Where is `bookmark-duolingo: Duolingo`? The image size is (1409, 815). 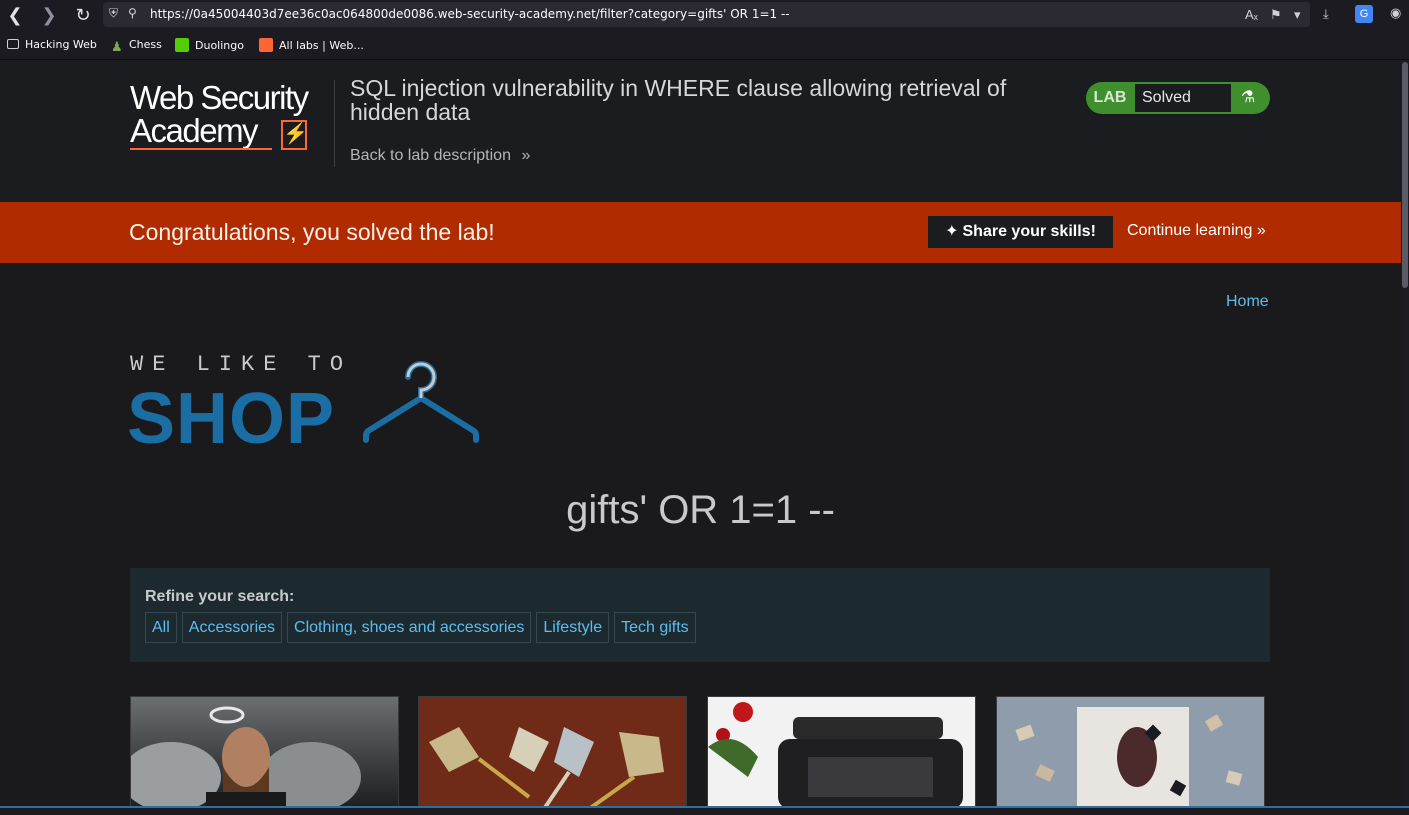
bookmark-duolingo: Duolingo is located at coordinates (209, 45).